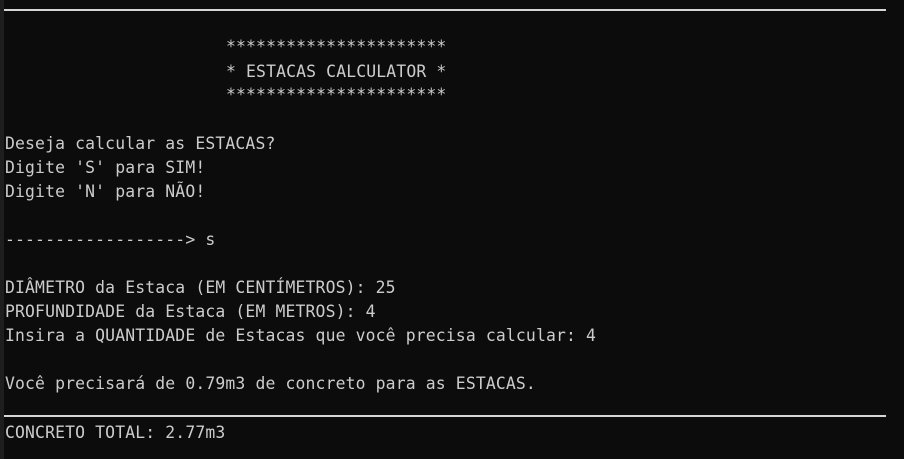 The width and height of the screenshot is (904, 459). Describe the element at coordinates (140, 143) in the screenshot. I see `prompt-question: Deseja calcular as ESTACAS?` at that location.